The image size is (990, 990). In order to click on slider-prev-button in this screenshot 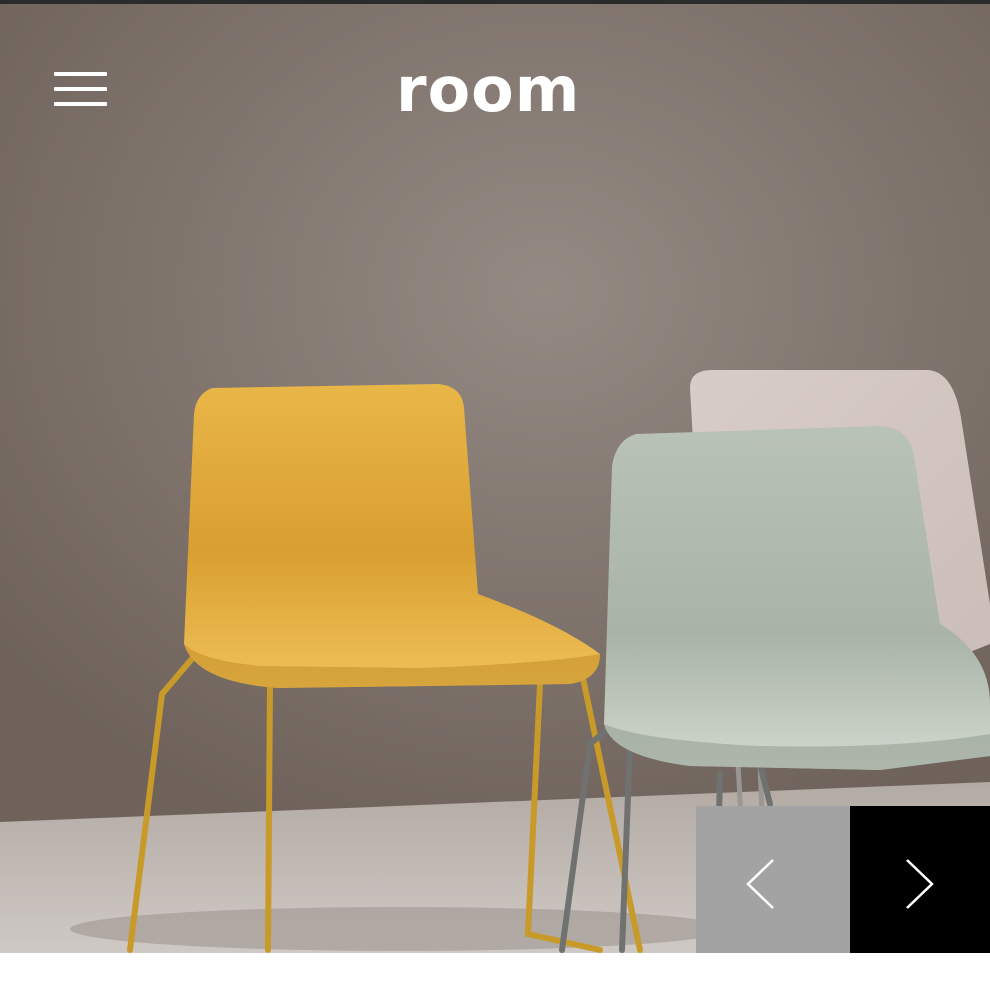, I will do `click(773, 879)`.